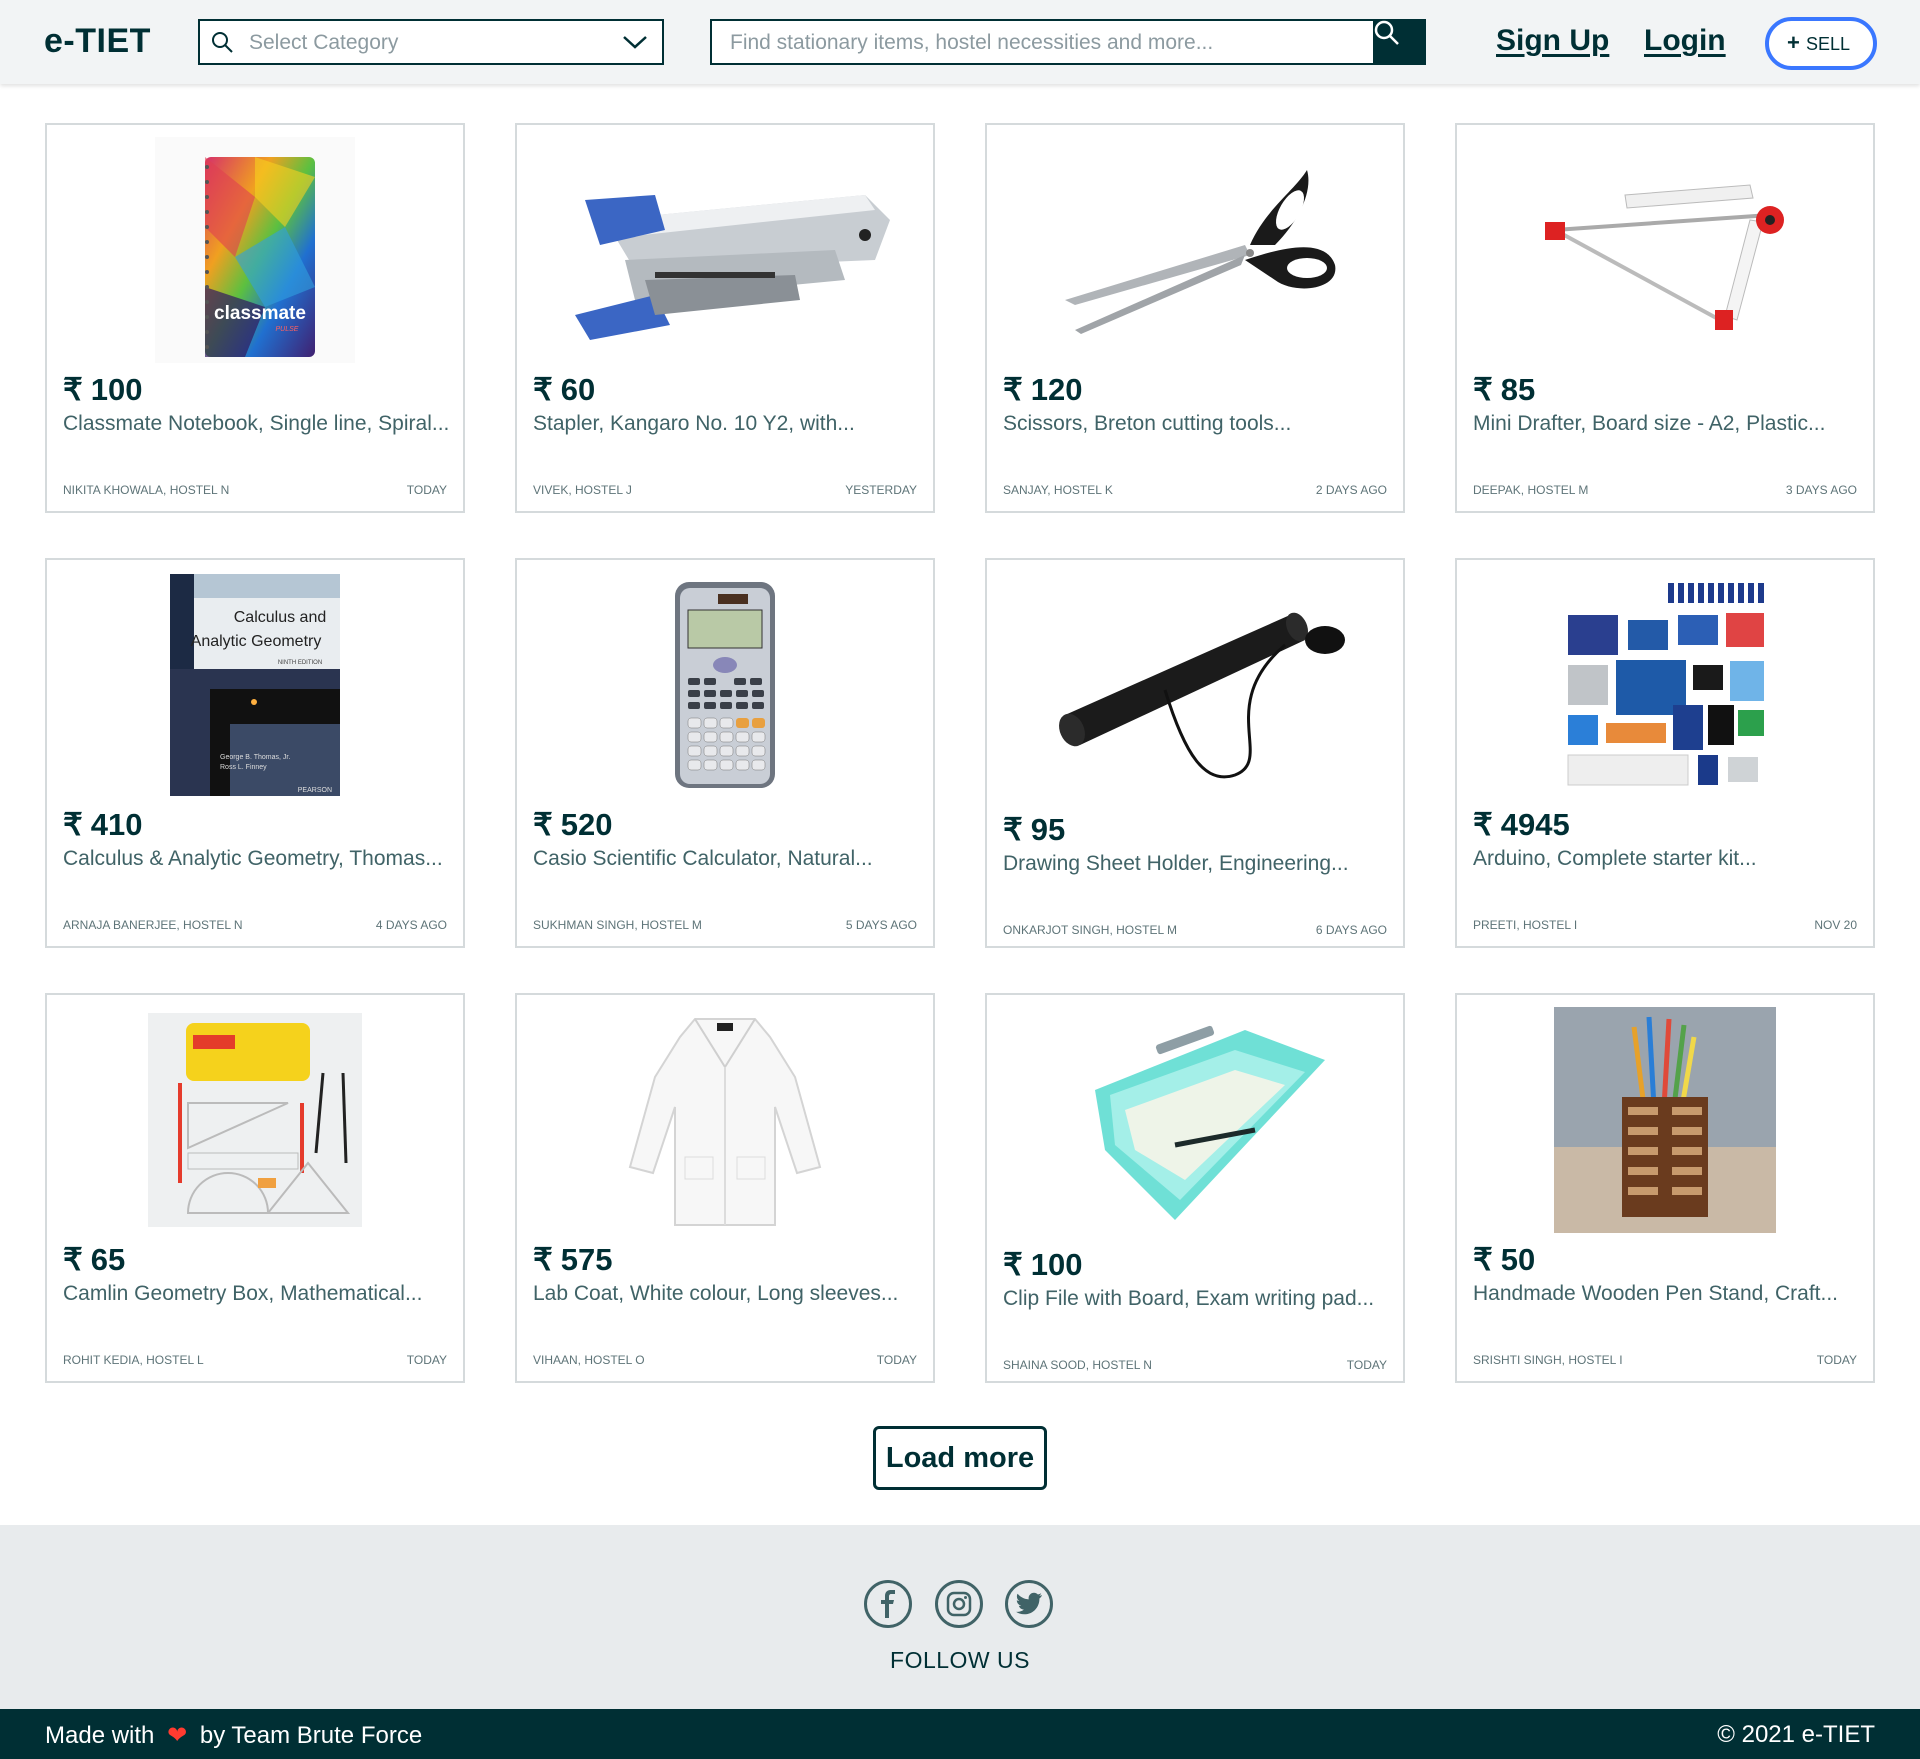 The image size is (1920, 1759). Describe the element at coordinates (960, 1660) in the screenshot. I see `follow-us-label: FOLLOW US` at that location.